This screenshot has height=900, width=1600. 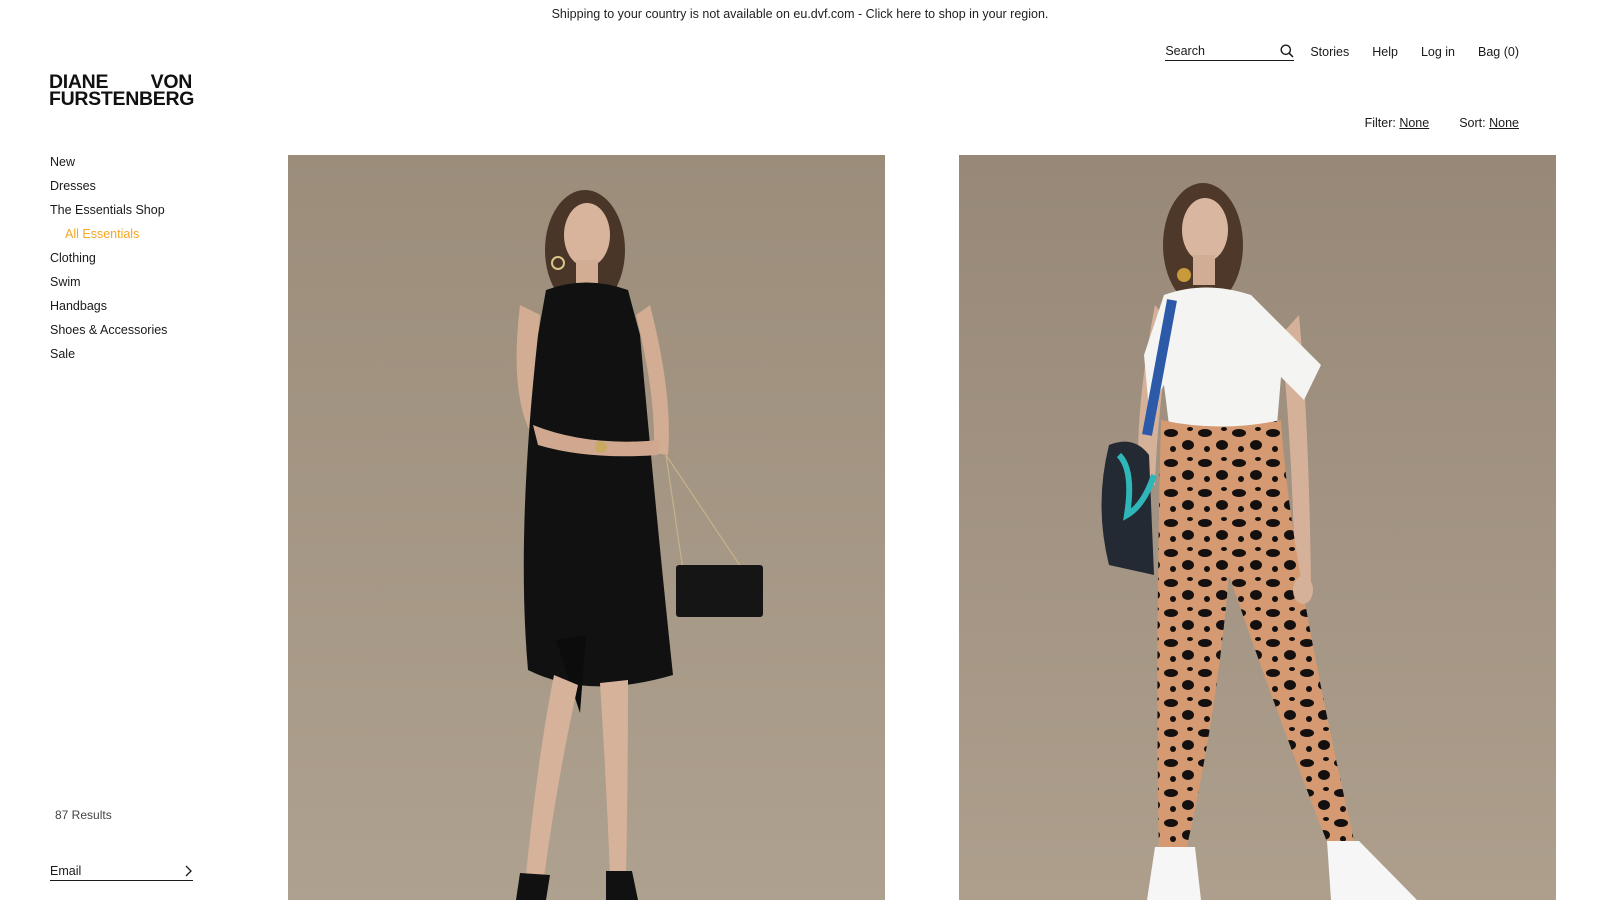 What do you see at coordinates (108, 215) in the screenshot?
I see `nav-item-essentials-shop: The Essentials Shop` at bounding box center [108, 215].